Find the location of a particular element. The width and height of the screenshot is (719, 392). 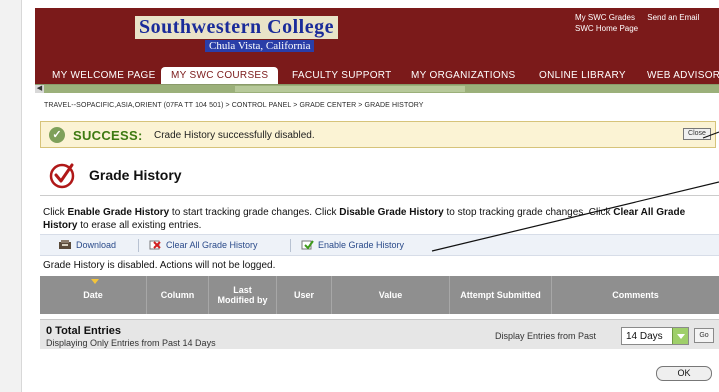

enable-grade-history-button: Enable Grade History is located at coordinates (352, 244).